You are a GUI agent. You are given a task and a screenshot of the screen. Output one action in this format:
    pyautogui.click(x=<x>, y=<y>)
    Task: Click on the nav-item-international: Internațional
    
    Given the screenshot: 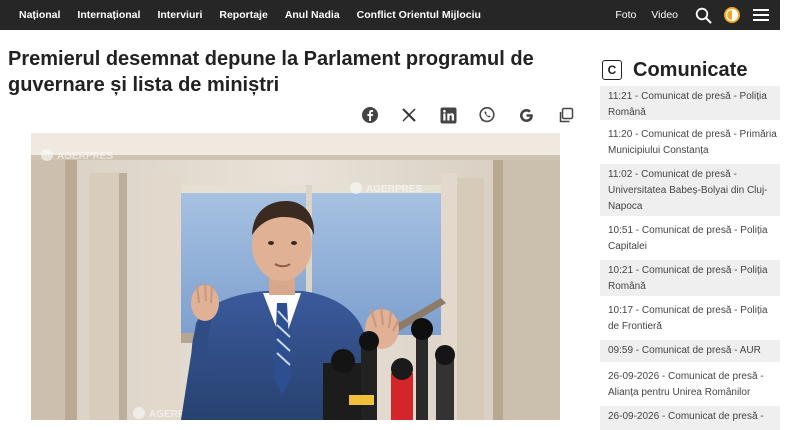 What is the action you would take?
    pyautogui.click(x=108, y=15)
    